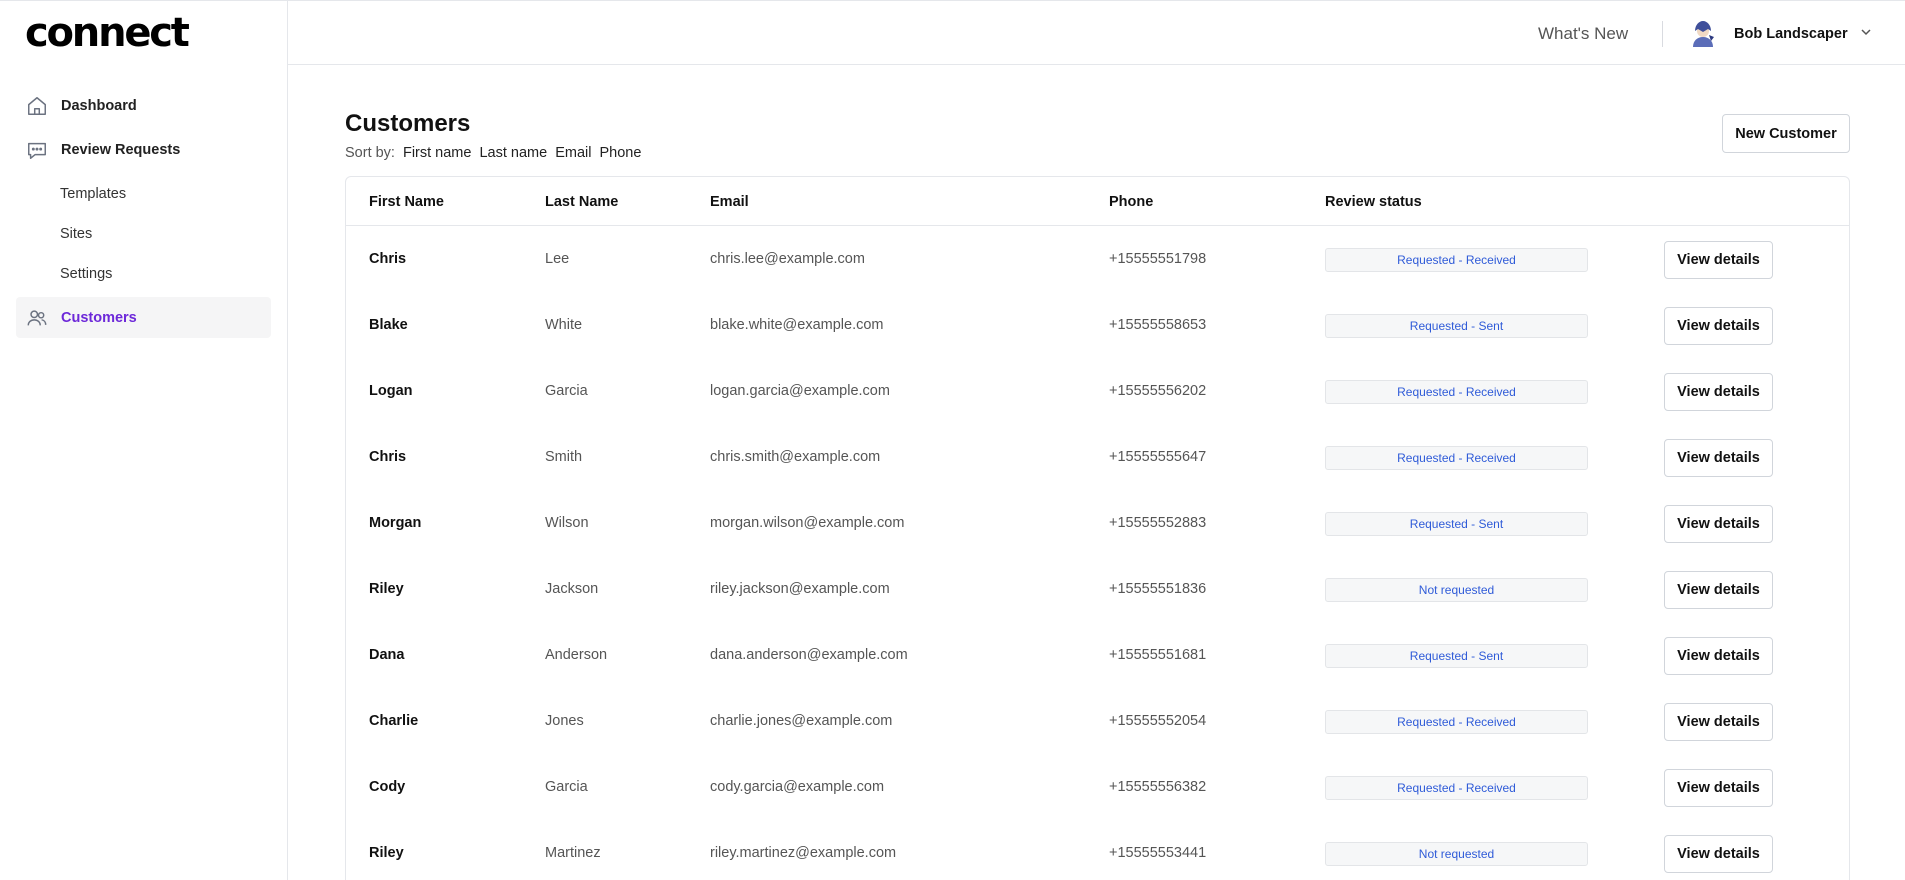 This screenshot has height=880, width=1905. I want to click on last-name-cell: Lee, so click(557, 259).